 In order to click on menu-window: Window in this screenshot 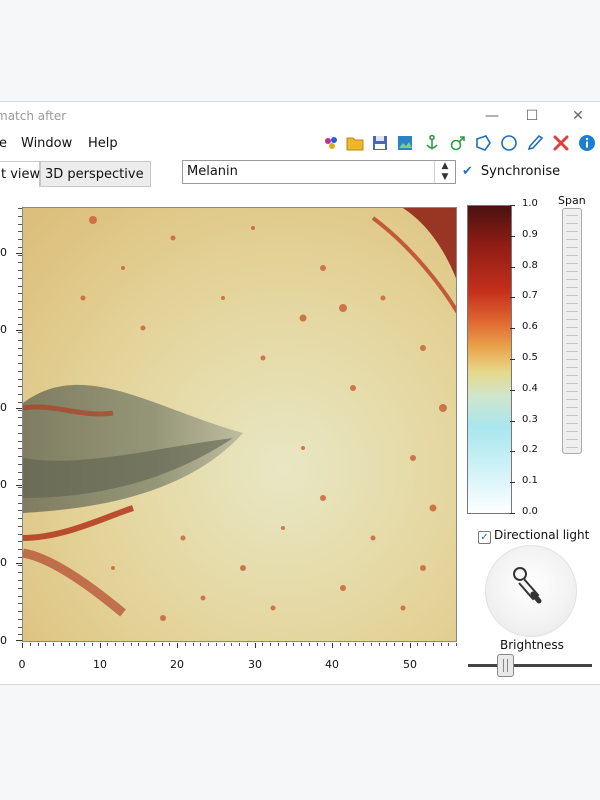, I will do `click(46, 143)`.